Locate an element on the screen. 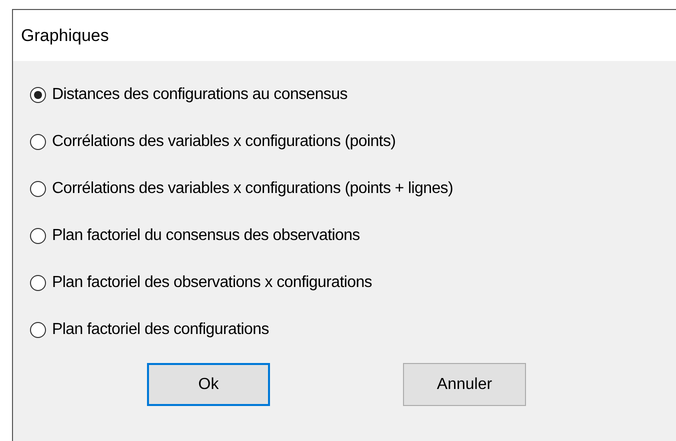  option-label: Plan factoriel du consensus des observations is located at coordinates (206, 236).